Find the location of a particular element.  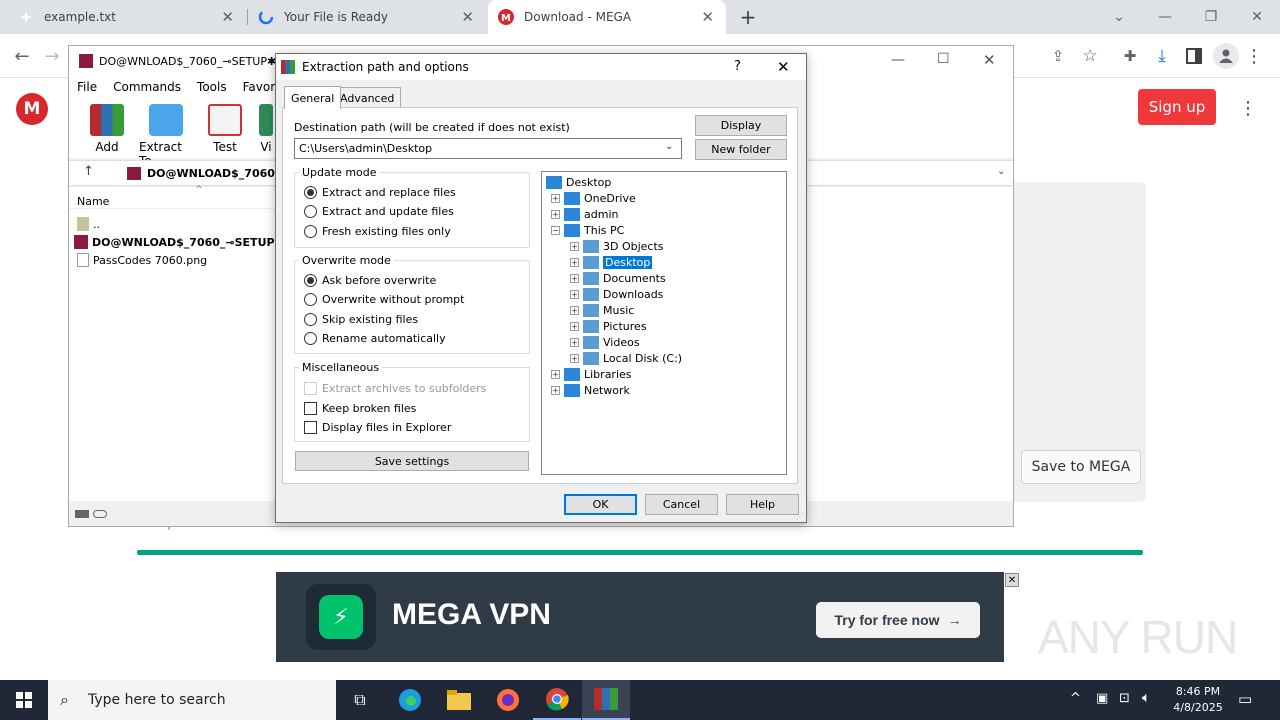

banner-close-icon: ✕ is located at coordinates (1012, 580).